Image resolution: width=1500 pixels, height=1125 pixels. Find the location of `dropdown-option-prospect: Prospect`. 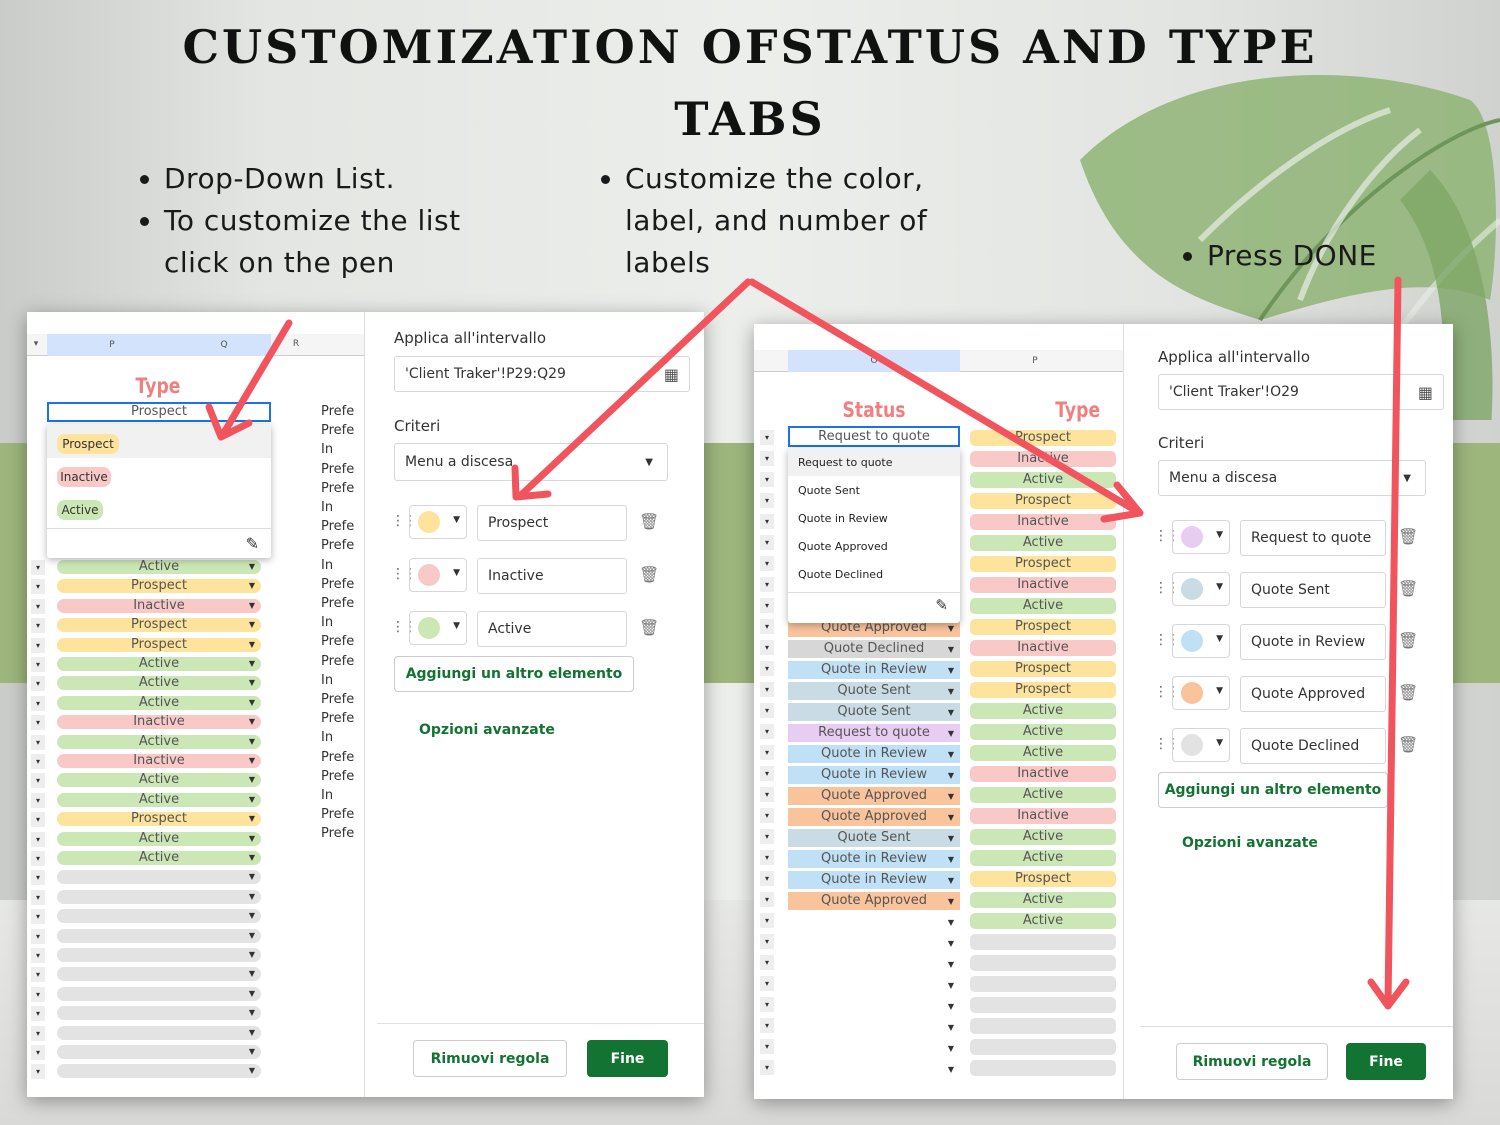

dropdown-option-prospect: Prospect is located at coordinates (88, 444).